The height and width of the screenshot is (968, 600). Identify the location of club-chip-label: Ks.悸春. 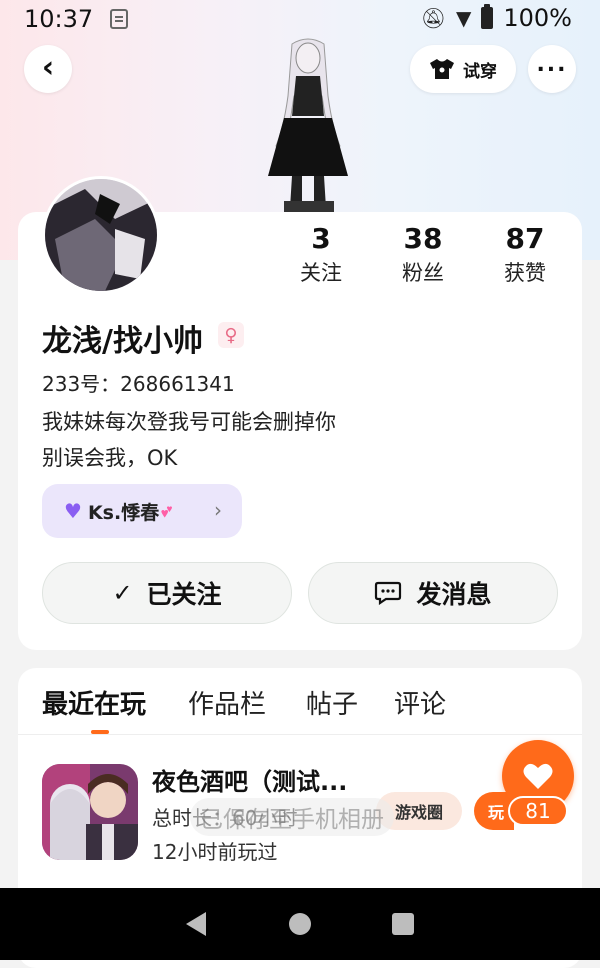
(123, 512).